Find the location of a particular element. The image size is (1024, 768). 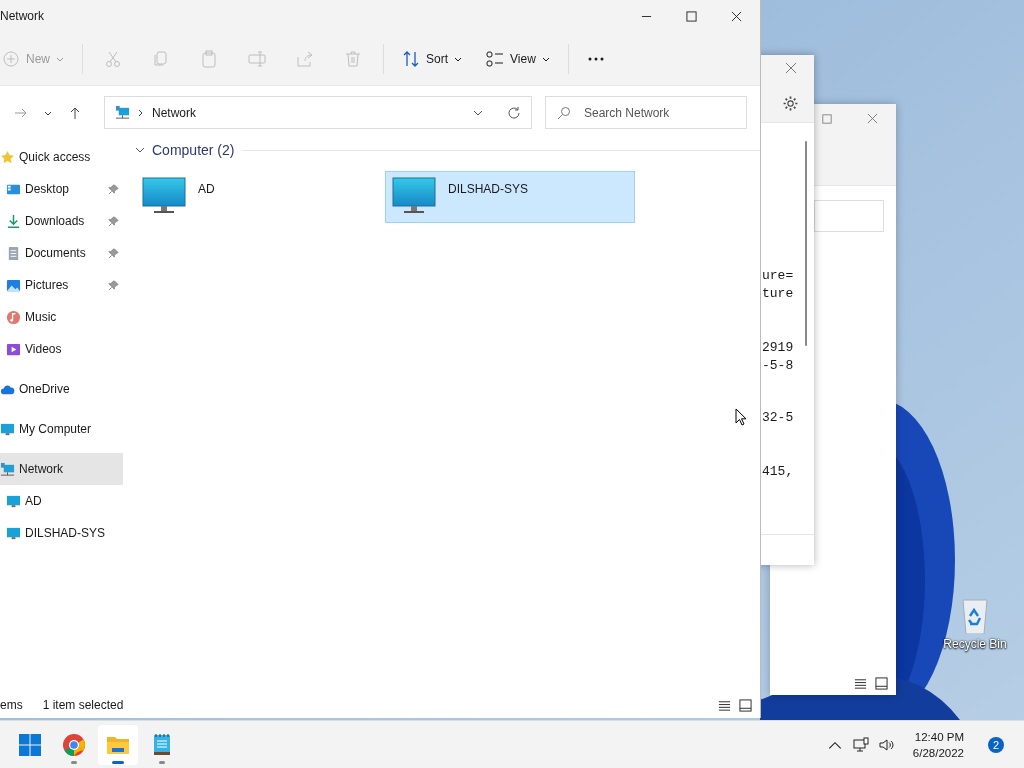

windows-logo-icon is located at coordinates (30, 744).